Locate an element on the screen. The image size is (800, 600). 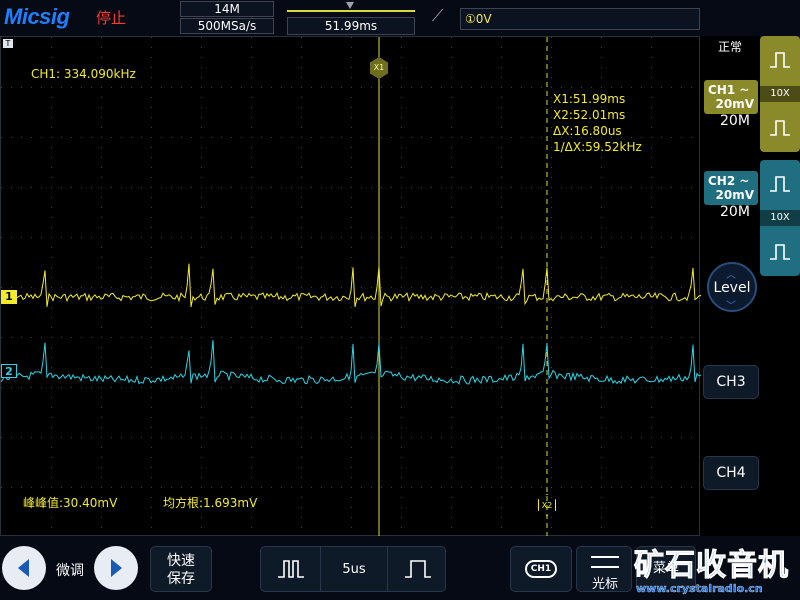
ch2-offset-marker: 2 is located at coordinates (9, 371).